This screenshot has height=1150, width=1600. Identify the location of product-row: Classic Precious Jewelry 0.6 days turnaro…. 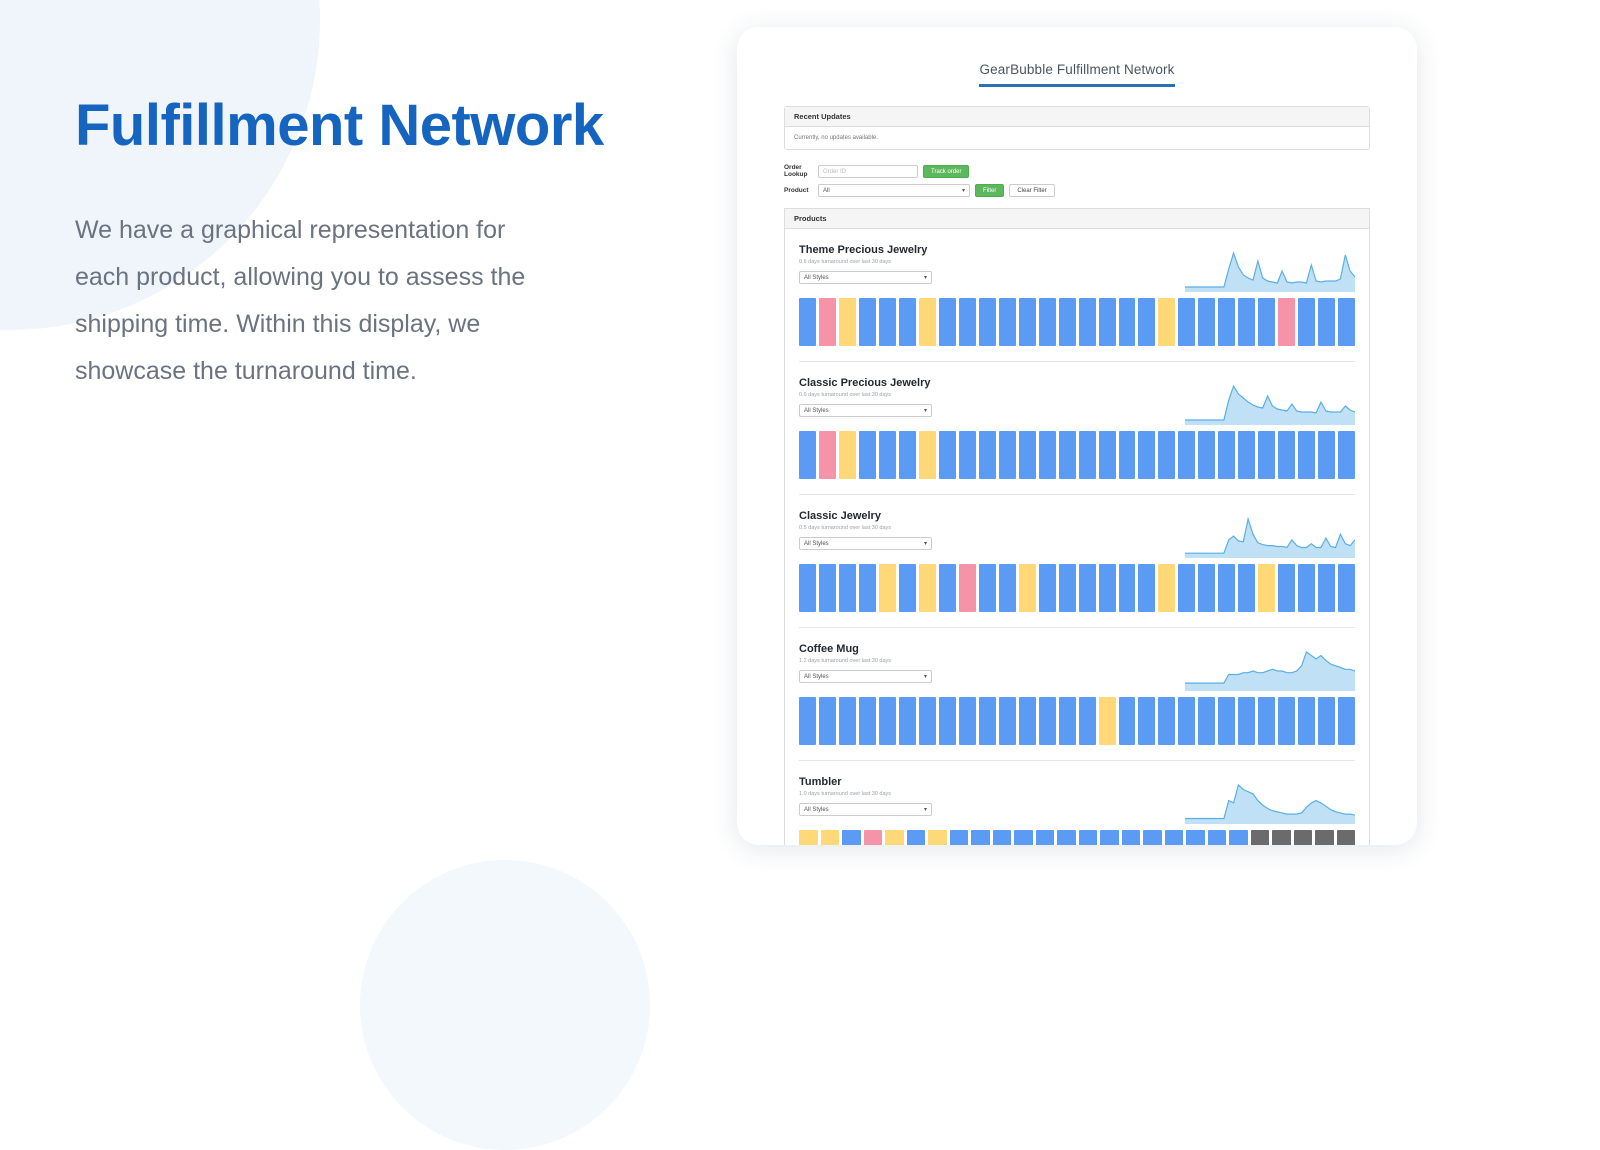
(1077, 428).